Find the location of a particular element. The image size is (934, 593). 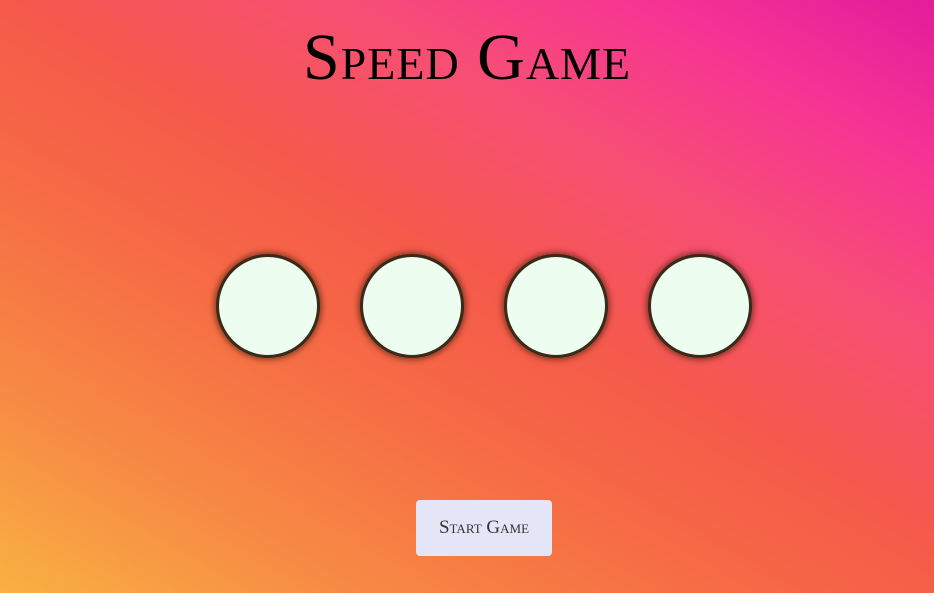

page-title: Speed Game is located at coordinates (467, 57).